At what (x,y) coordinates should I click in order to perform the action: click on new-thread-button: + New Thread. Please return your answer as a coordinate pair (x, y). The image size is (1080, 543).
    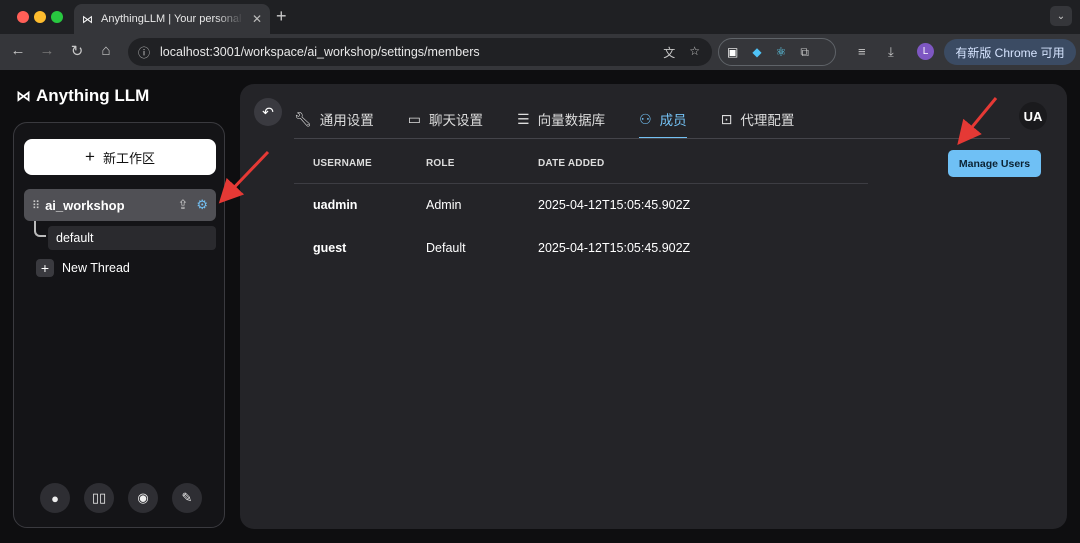
    Looking at the image, I should click on (83, 268).